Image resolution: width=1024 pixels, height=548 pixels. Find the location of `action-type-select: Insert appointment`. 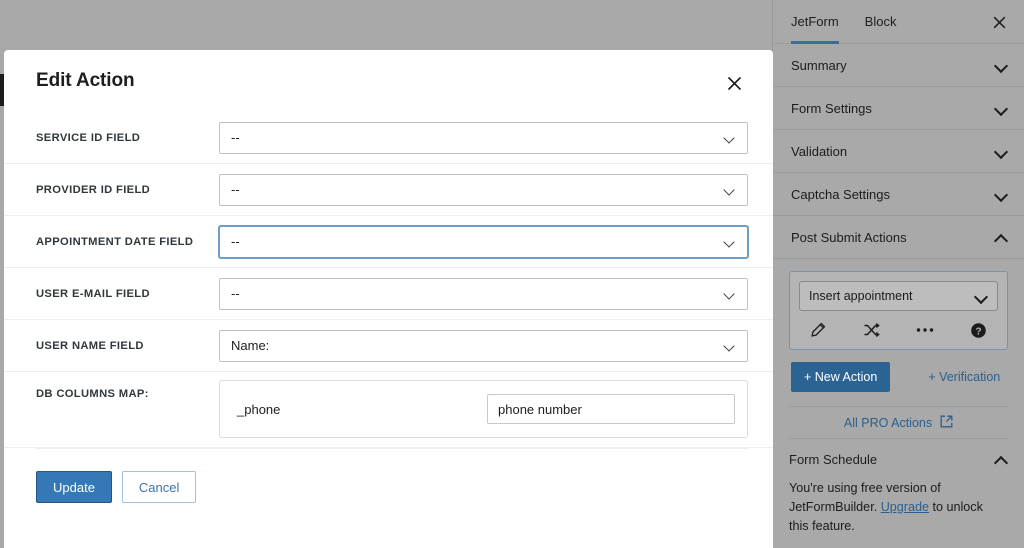

action-type-select: Insert appointment is located at coordinates (898, 296).